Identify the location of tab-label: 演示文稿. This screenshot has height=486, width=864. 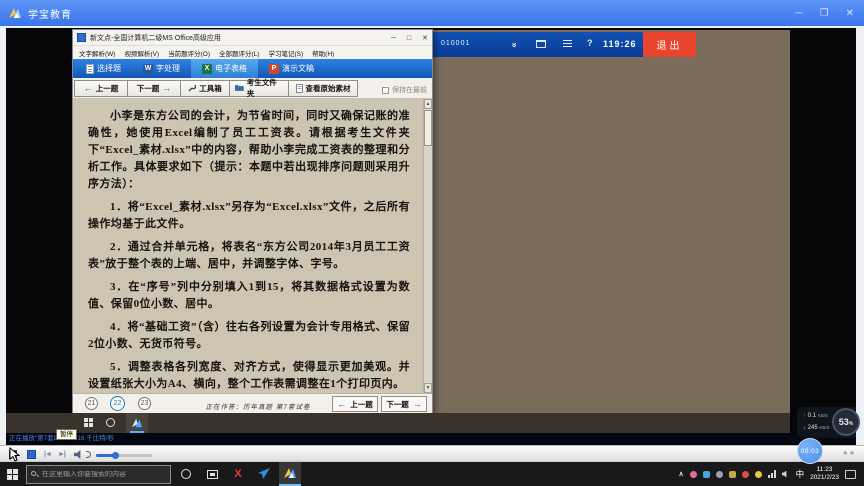
(298, 68).